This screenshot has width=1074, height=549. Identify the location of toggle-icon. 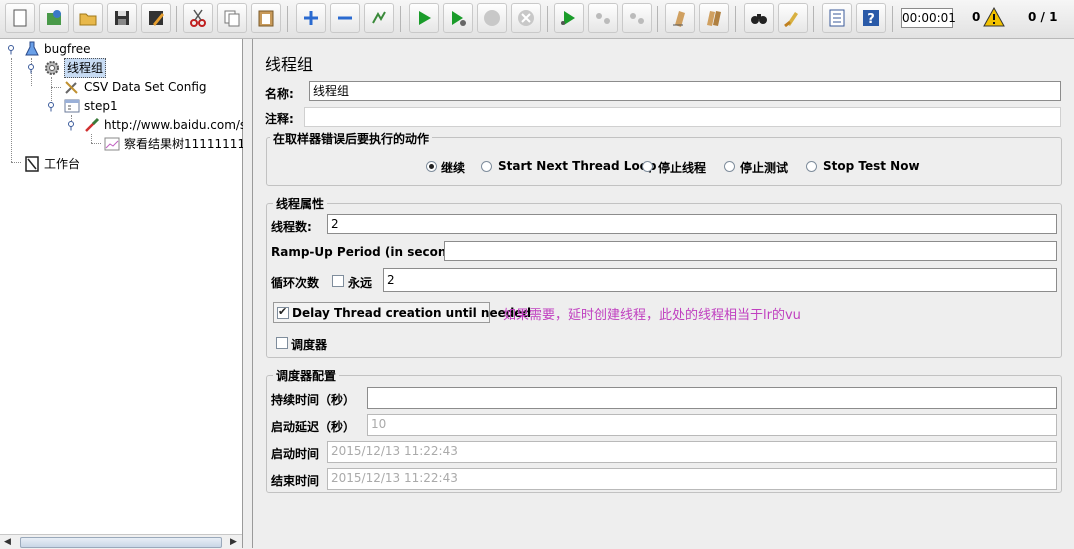
(379, 18).